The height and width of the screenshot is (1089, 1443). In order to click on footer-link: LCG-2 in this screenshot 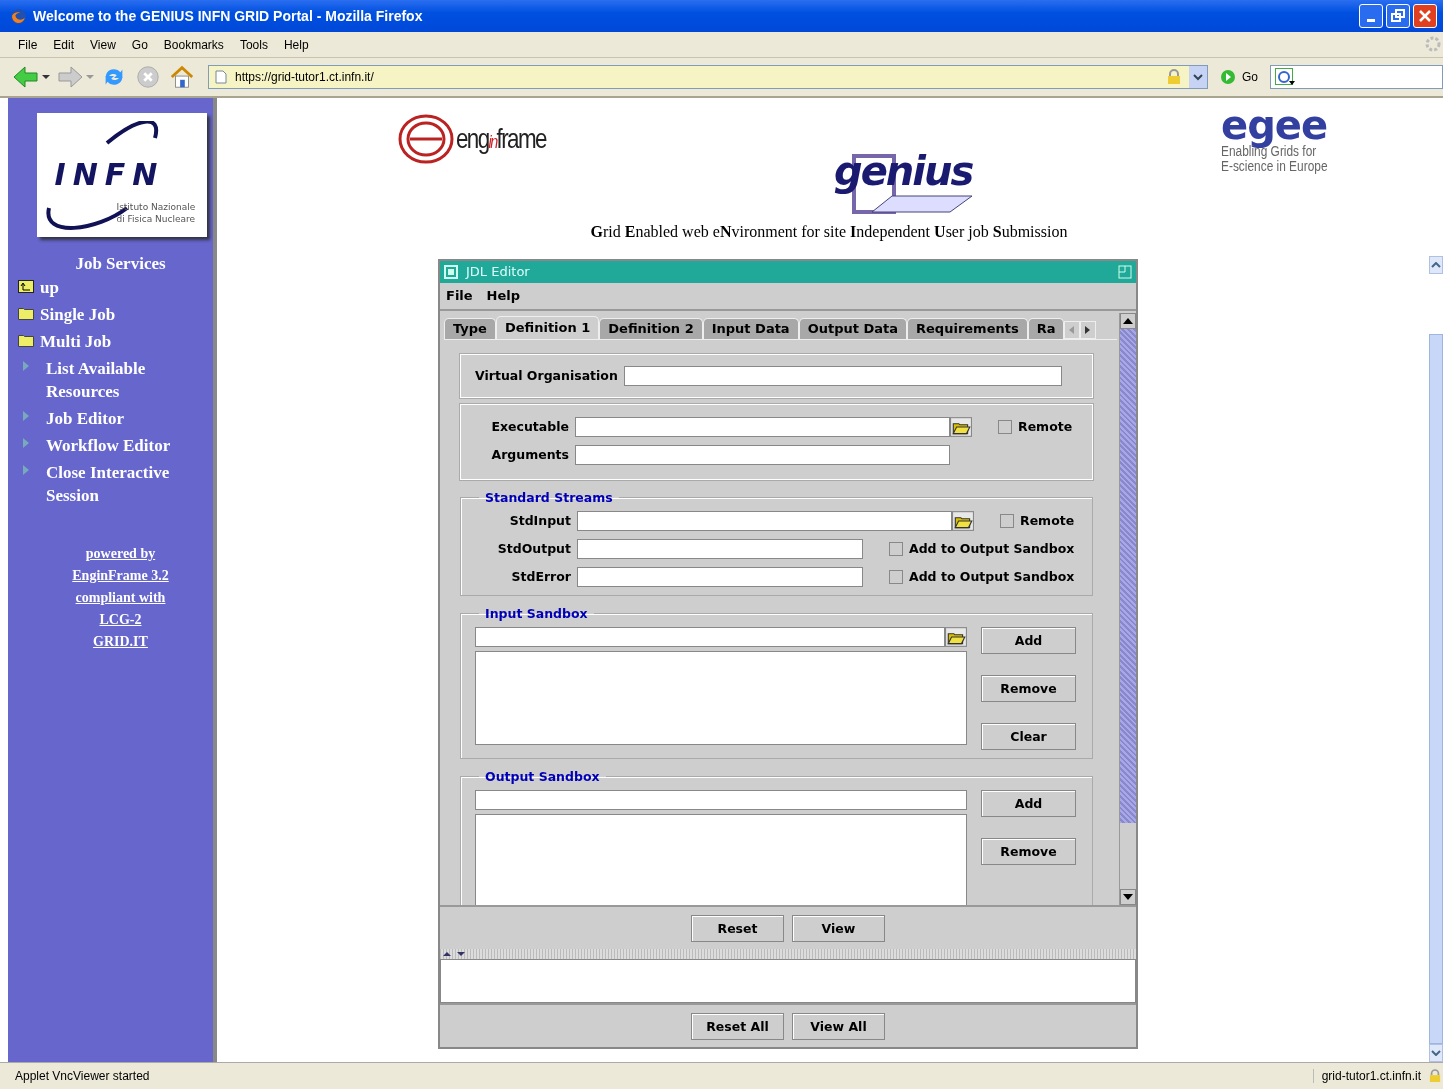, I will do `click(120, 619)`.